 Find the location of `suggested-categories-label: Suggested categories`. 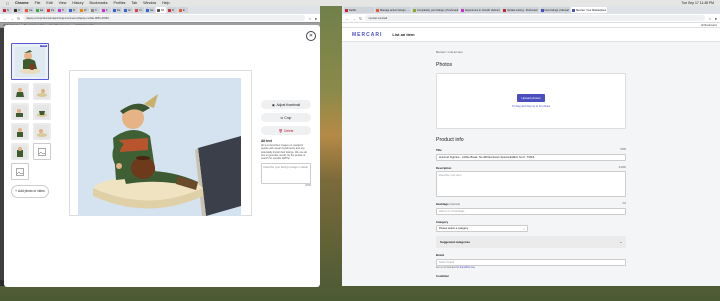

suggested-categories-label: Suggested categories is located at coordinates (455, 242).